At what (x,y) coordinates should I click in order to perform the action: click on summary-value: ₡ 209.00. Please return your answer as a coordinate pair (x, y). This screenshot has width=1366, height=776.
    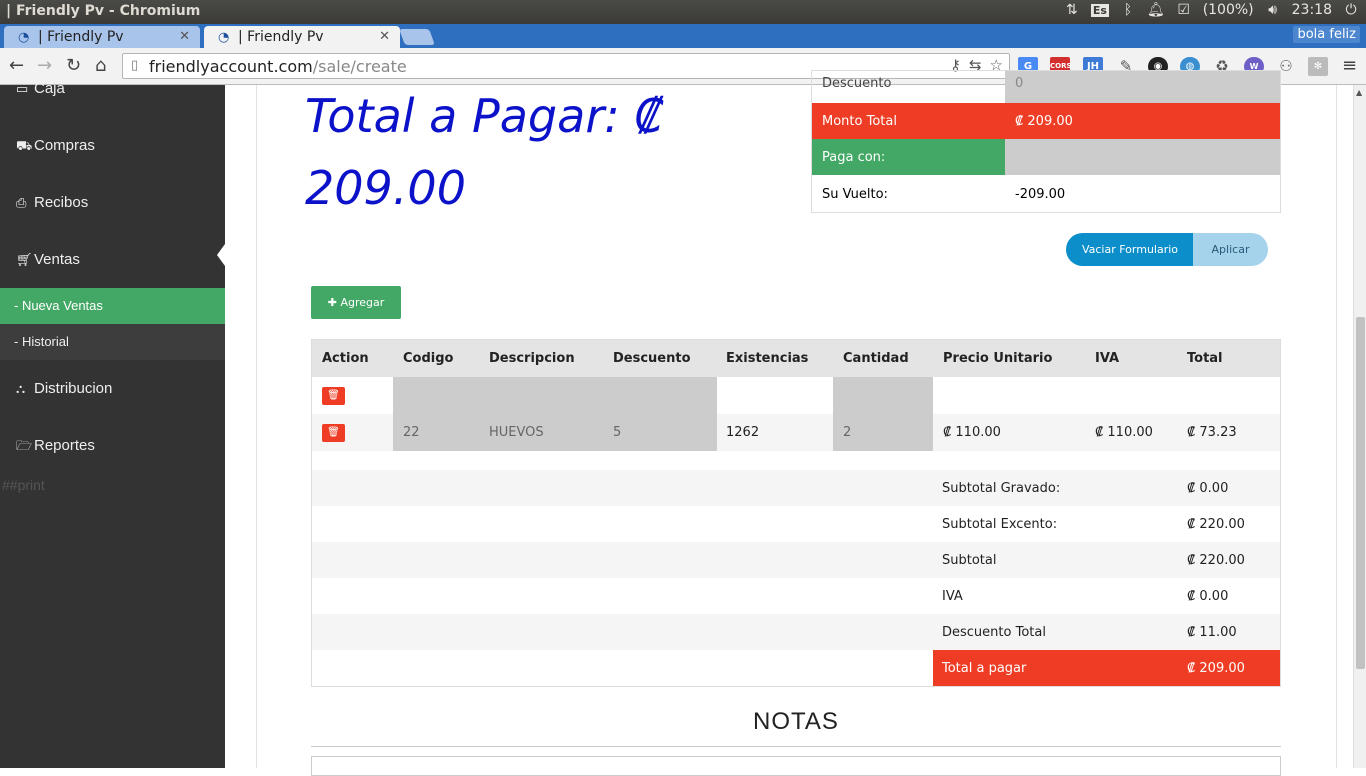
    Looking at the image, I should click on (1216, 668).